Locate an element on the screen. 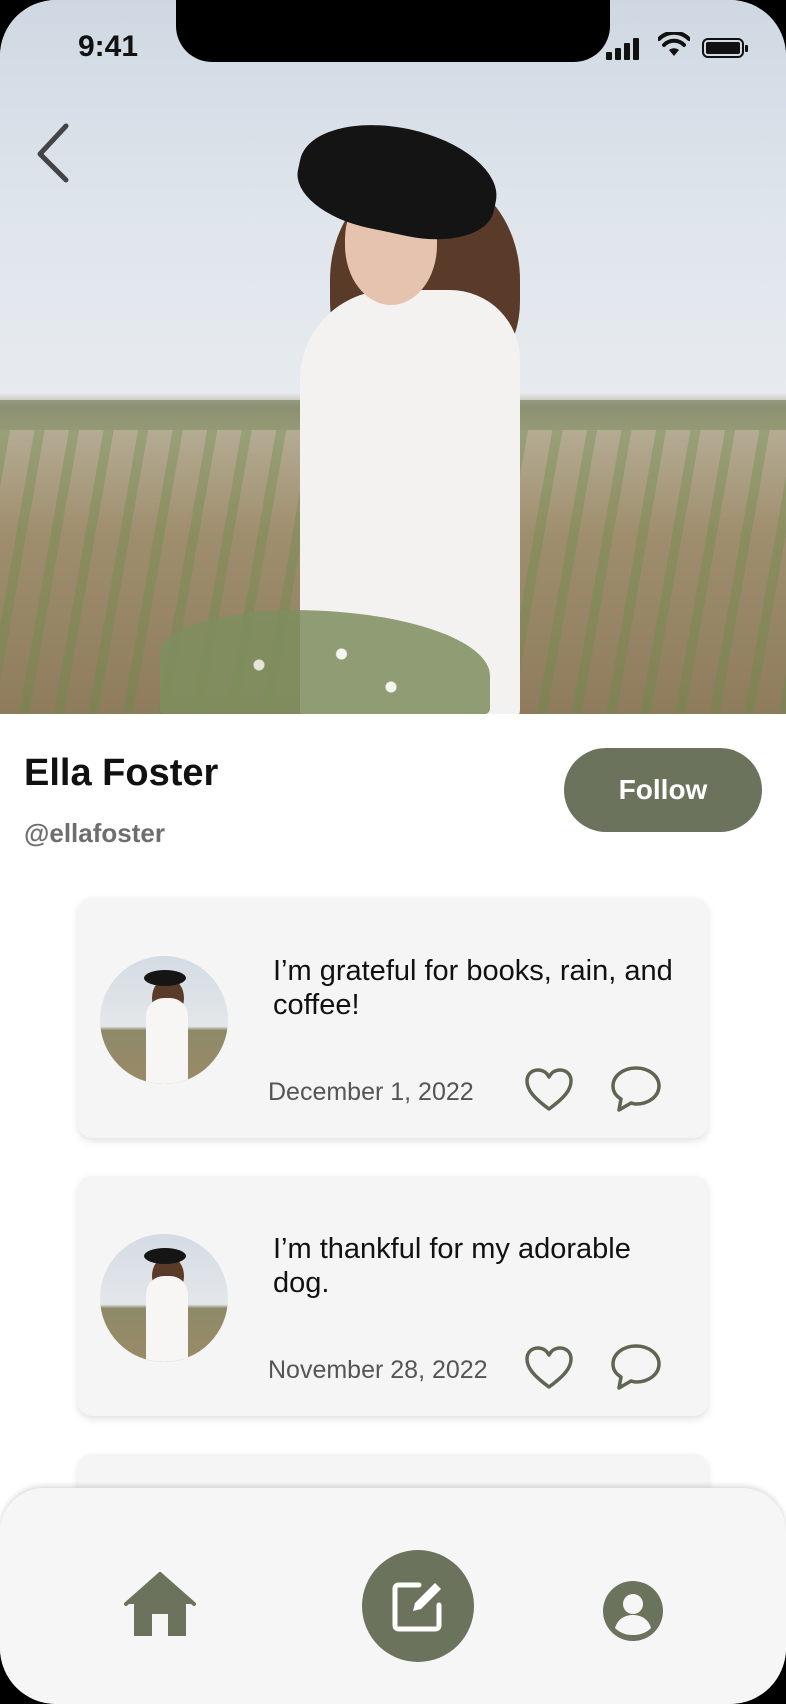 The height and width of the screenshot is (1704, 786). battery-icon is located at coordinates (725, 48).